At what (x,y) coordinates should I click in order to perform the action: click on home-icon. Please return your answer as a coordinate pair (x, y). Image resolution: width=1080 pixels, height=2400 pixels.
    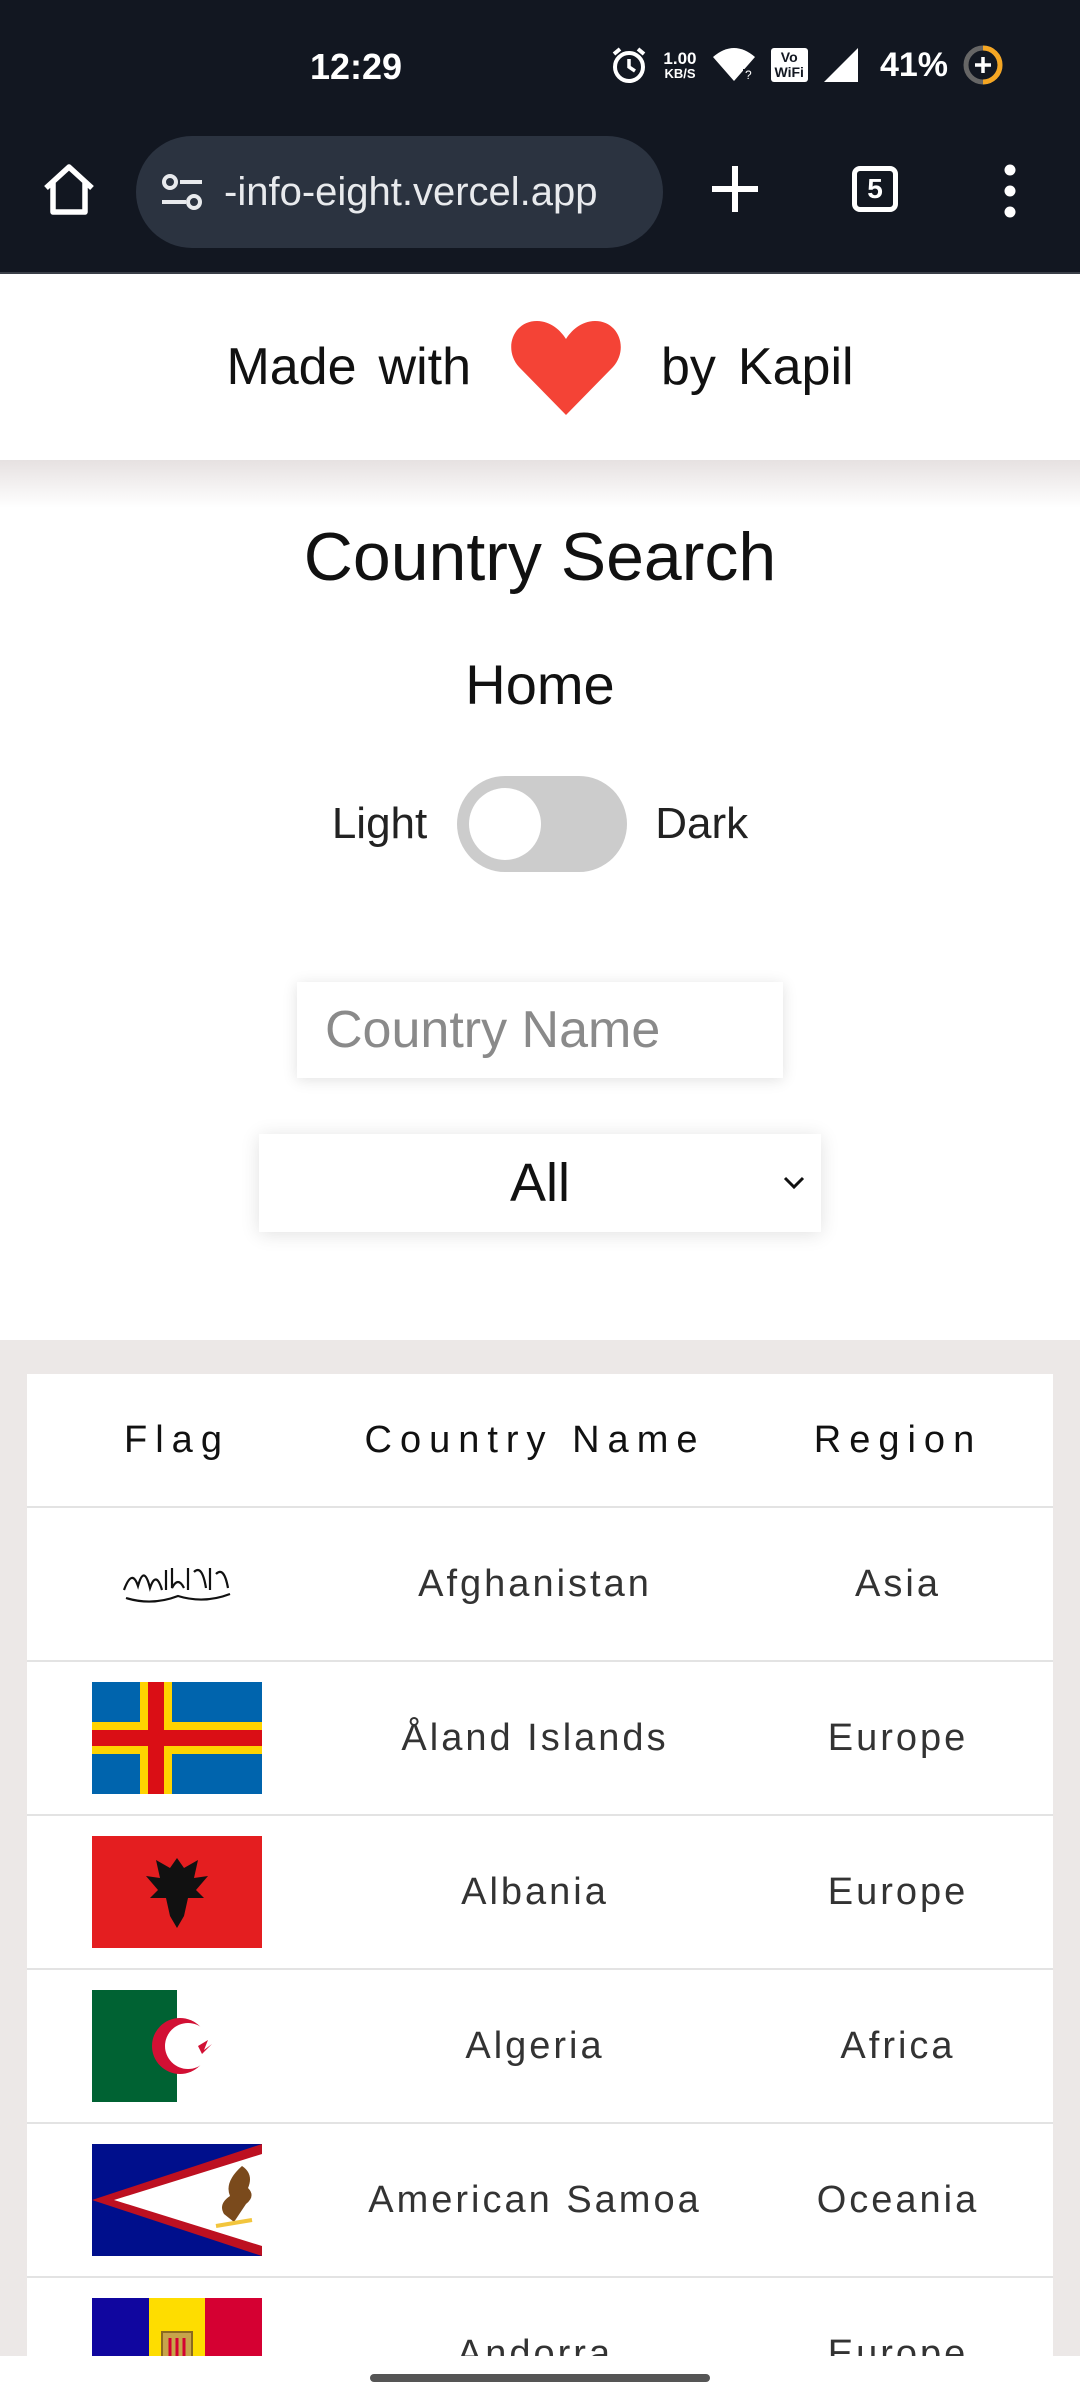
    Looking at the image, I should click on (69, 189).